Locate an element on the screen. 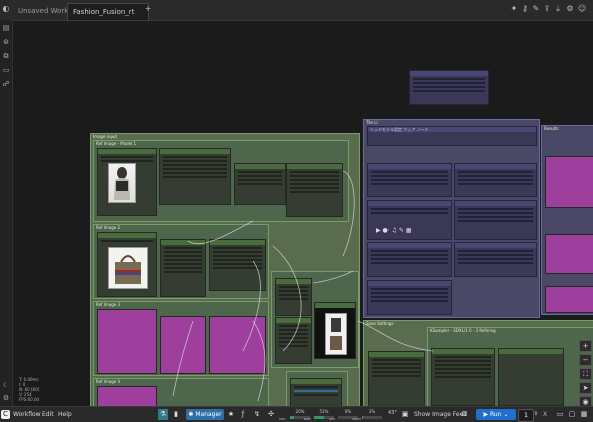 Image resolution: width=593 pixels, height=422 pixels. vram-stat: 2% is located at coordinates (372, 411).